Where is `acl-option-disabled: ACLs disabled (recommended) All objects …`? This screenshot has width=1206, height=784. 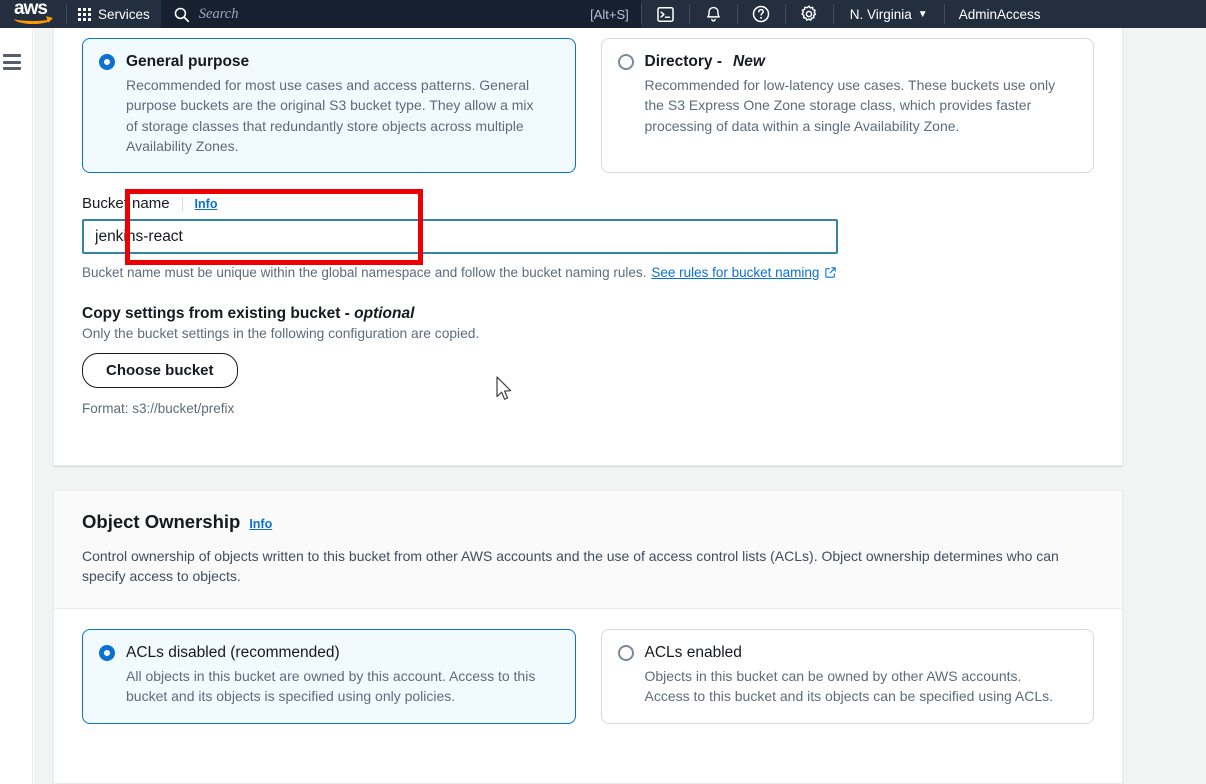 acl-option-disabled: ACLs disabled (recommended) All objects … is located at coordinates (329, 676).